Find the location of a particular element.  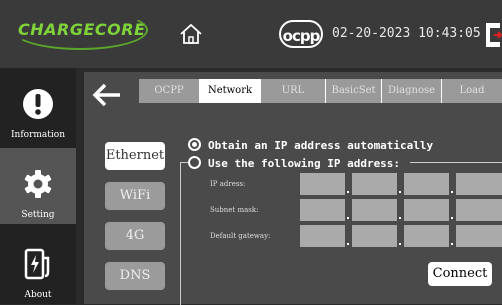

chargecore-logo: CHARGECORE is located at coordinates (80, 30).